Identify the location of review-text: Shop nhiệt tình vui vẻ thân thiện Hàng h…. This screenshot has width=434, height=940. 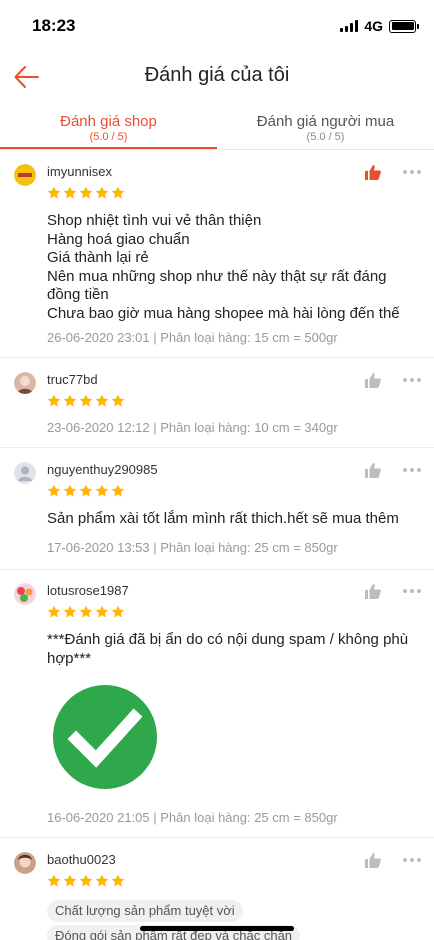
(223, 267).